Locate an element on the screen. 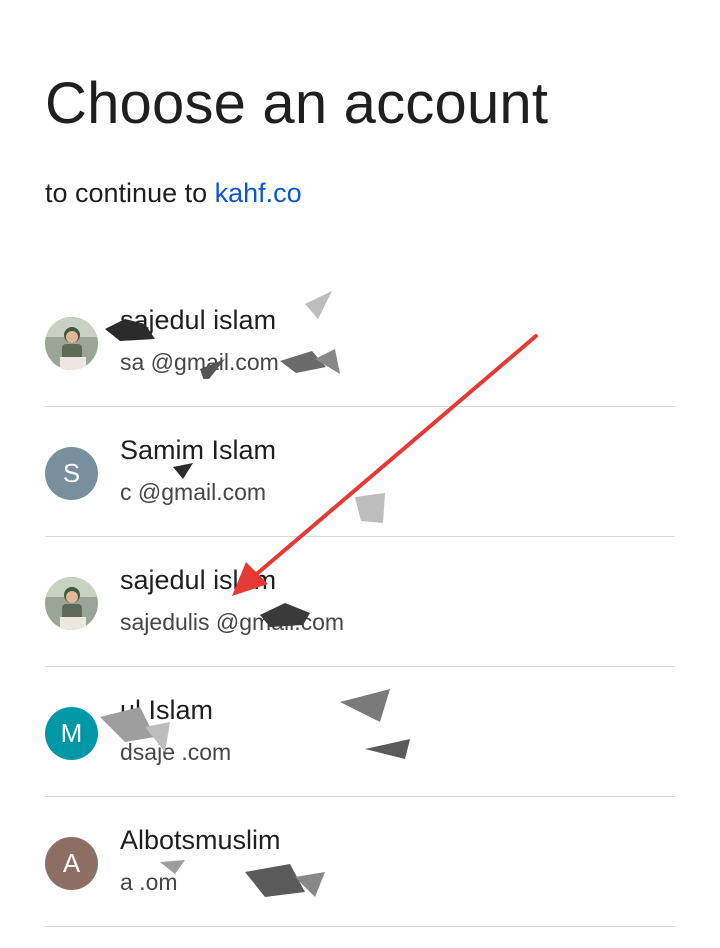 This screenshot has height=948, width=720. avatar-letter-text: A is located at coordinates (71, 863).